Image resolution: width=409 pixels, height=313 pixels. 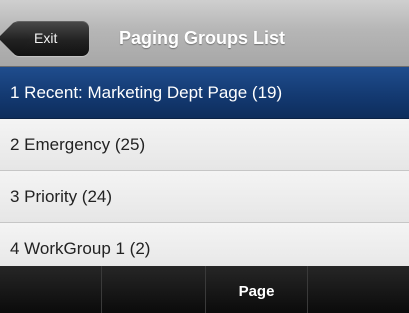 What do you see at coordinates (61, 196) in the screenshot?
I see `list-item-label: 3 Priority (24)` at bounding box center [61, 196].